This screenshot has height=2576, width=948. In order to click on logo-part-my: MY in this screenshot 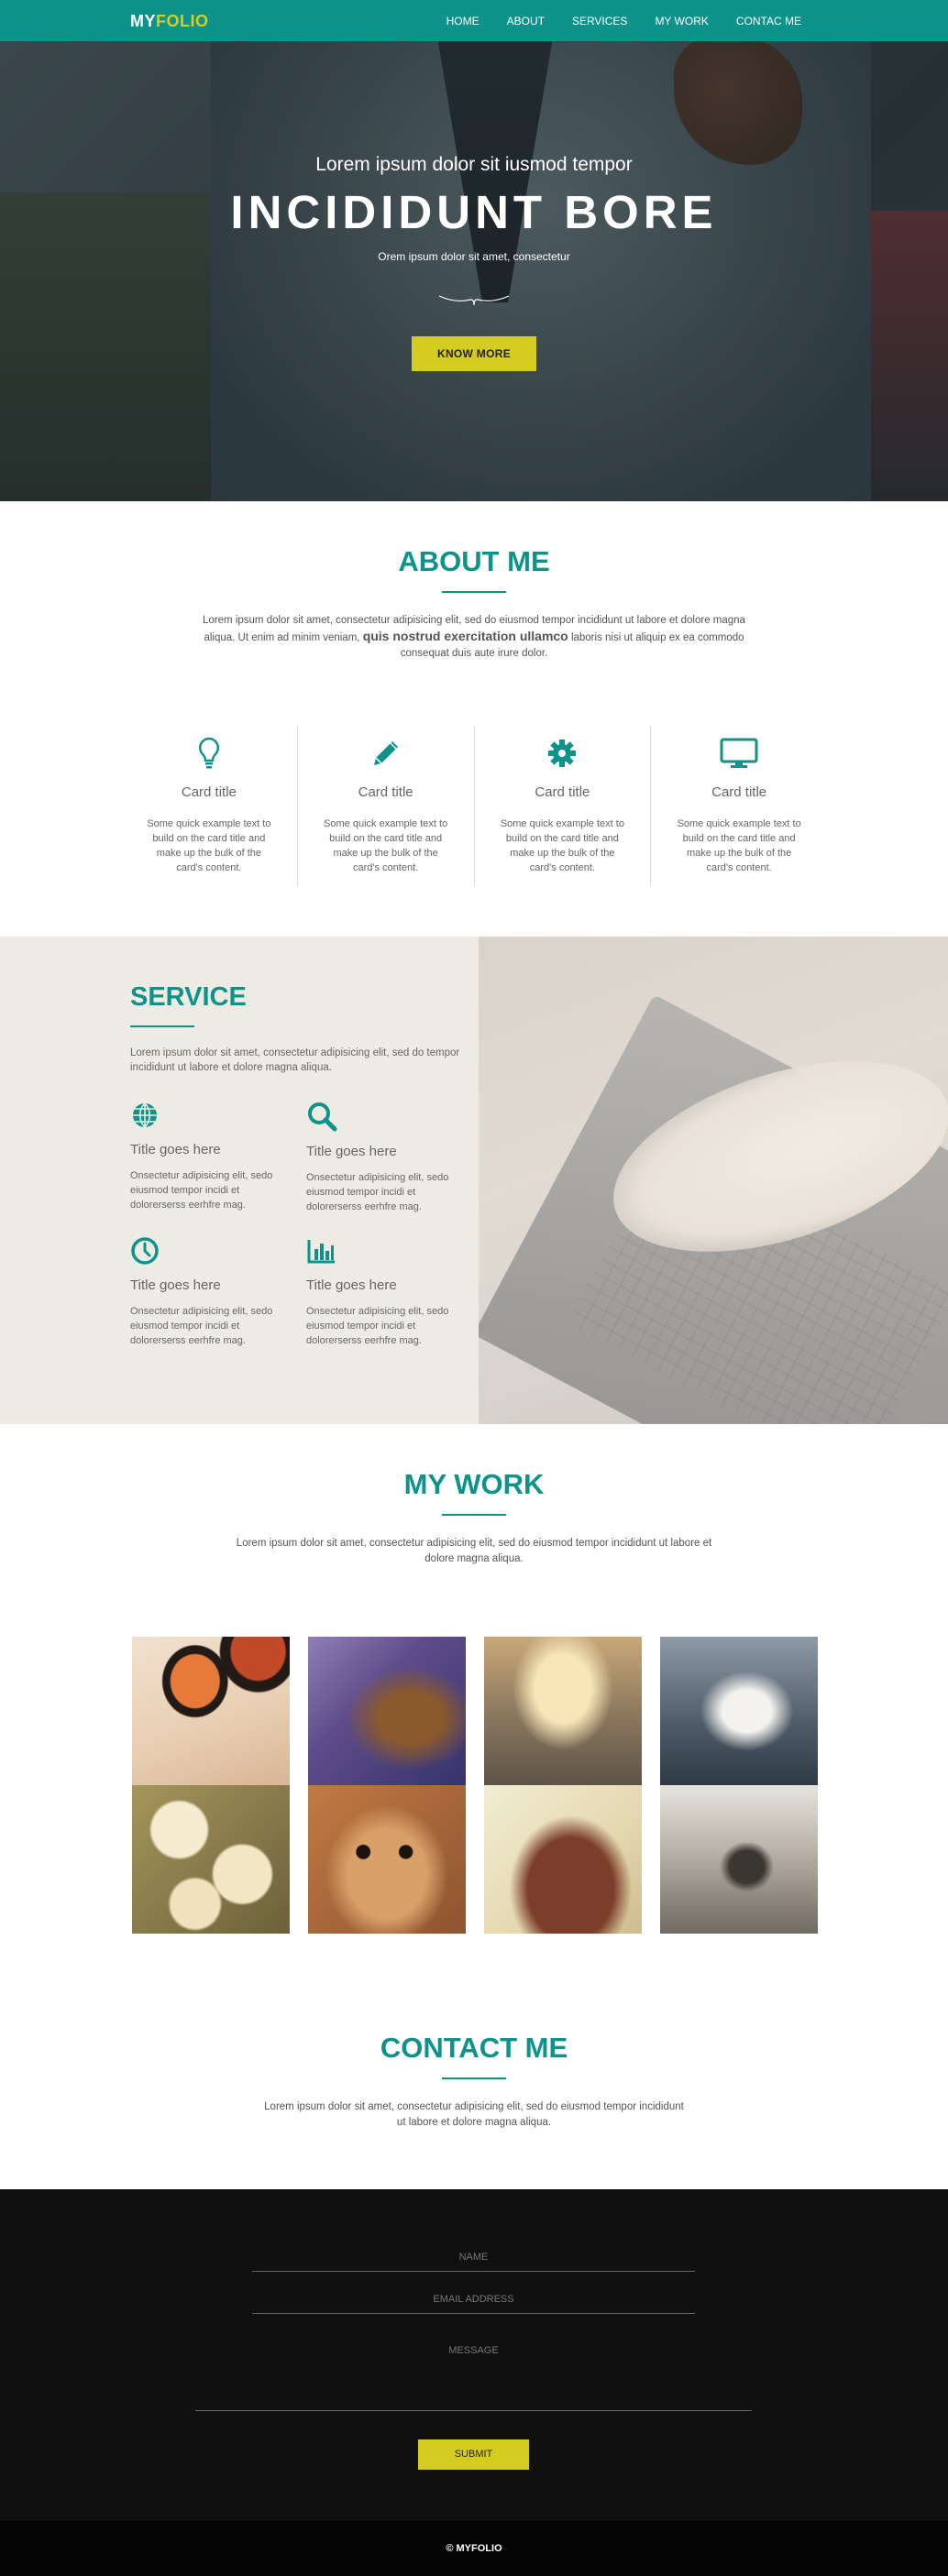, I will do `click(143, 21)`.